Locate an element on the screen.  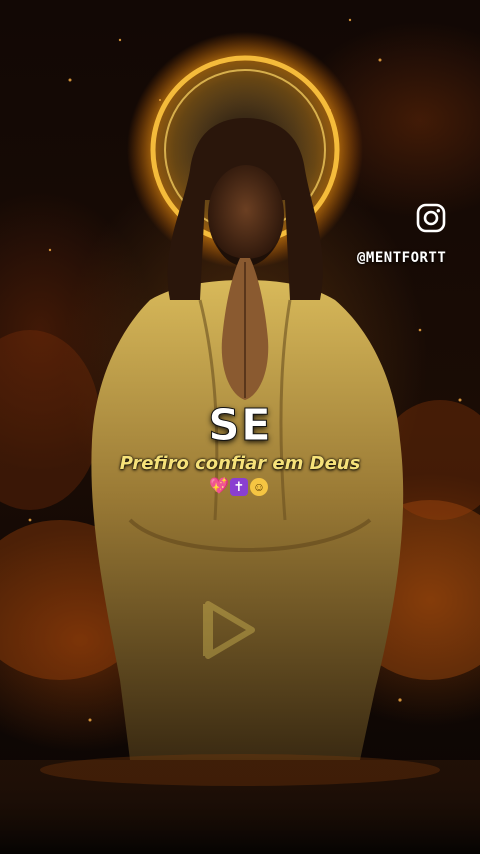
emoji-row: 💖 ✝ ☺ is located at coordinates (238, 488).